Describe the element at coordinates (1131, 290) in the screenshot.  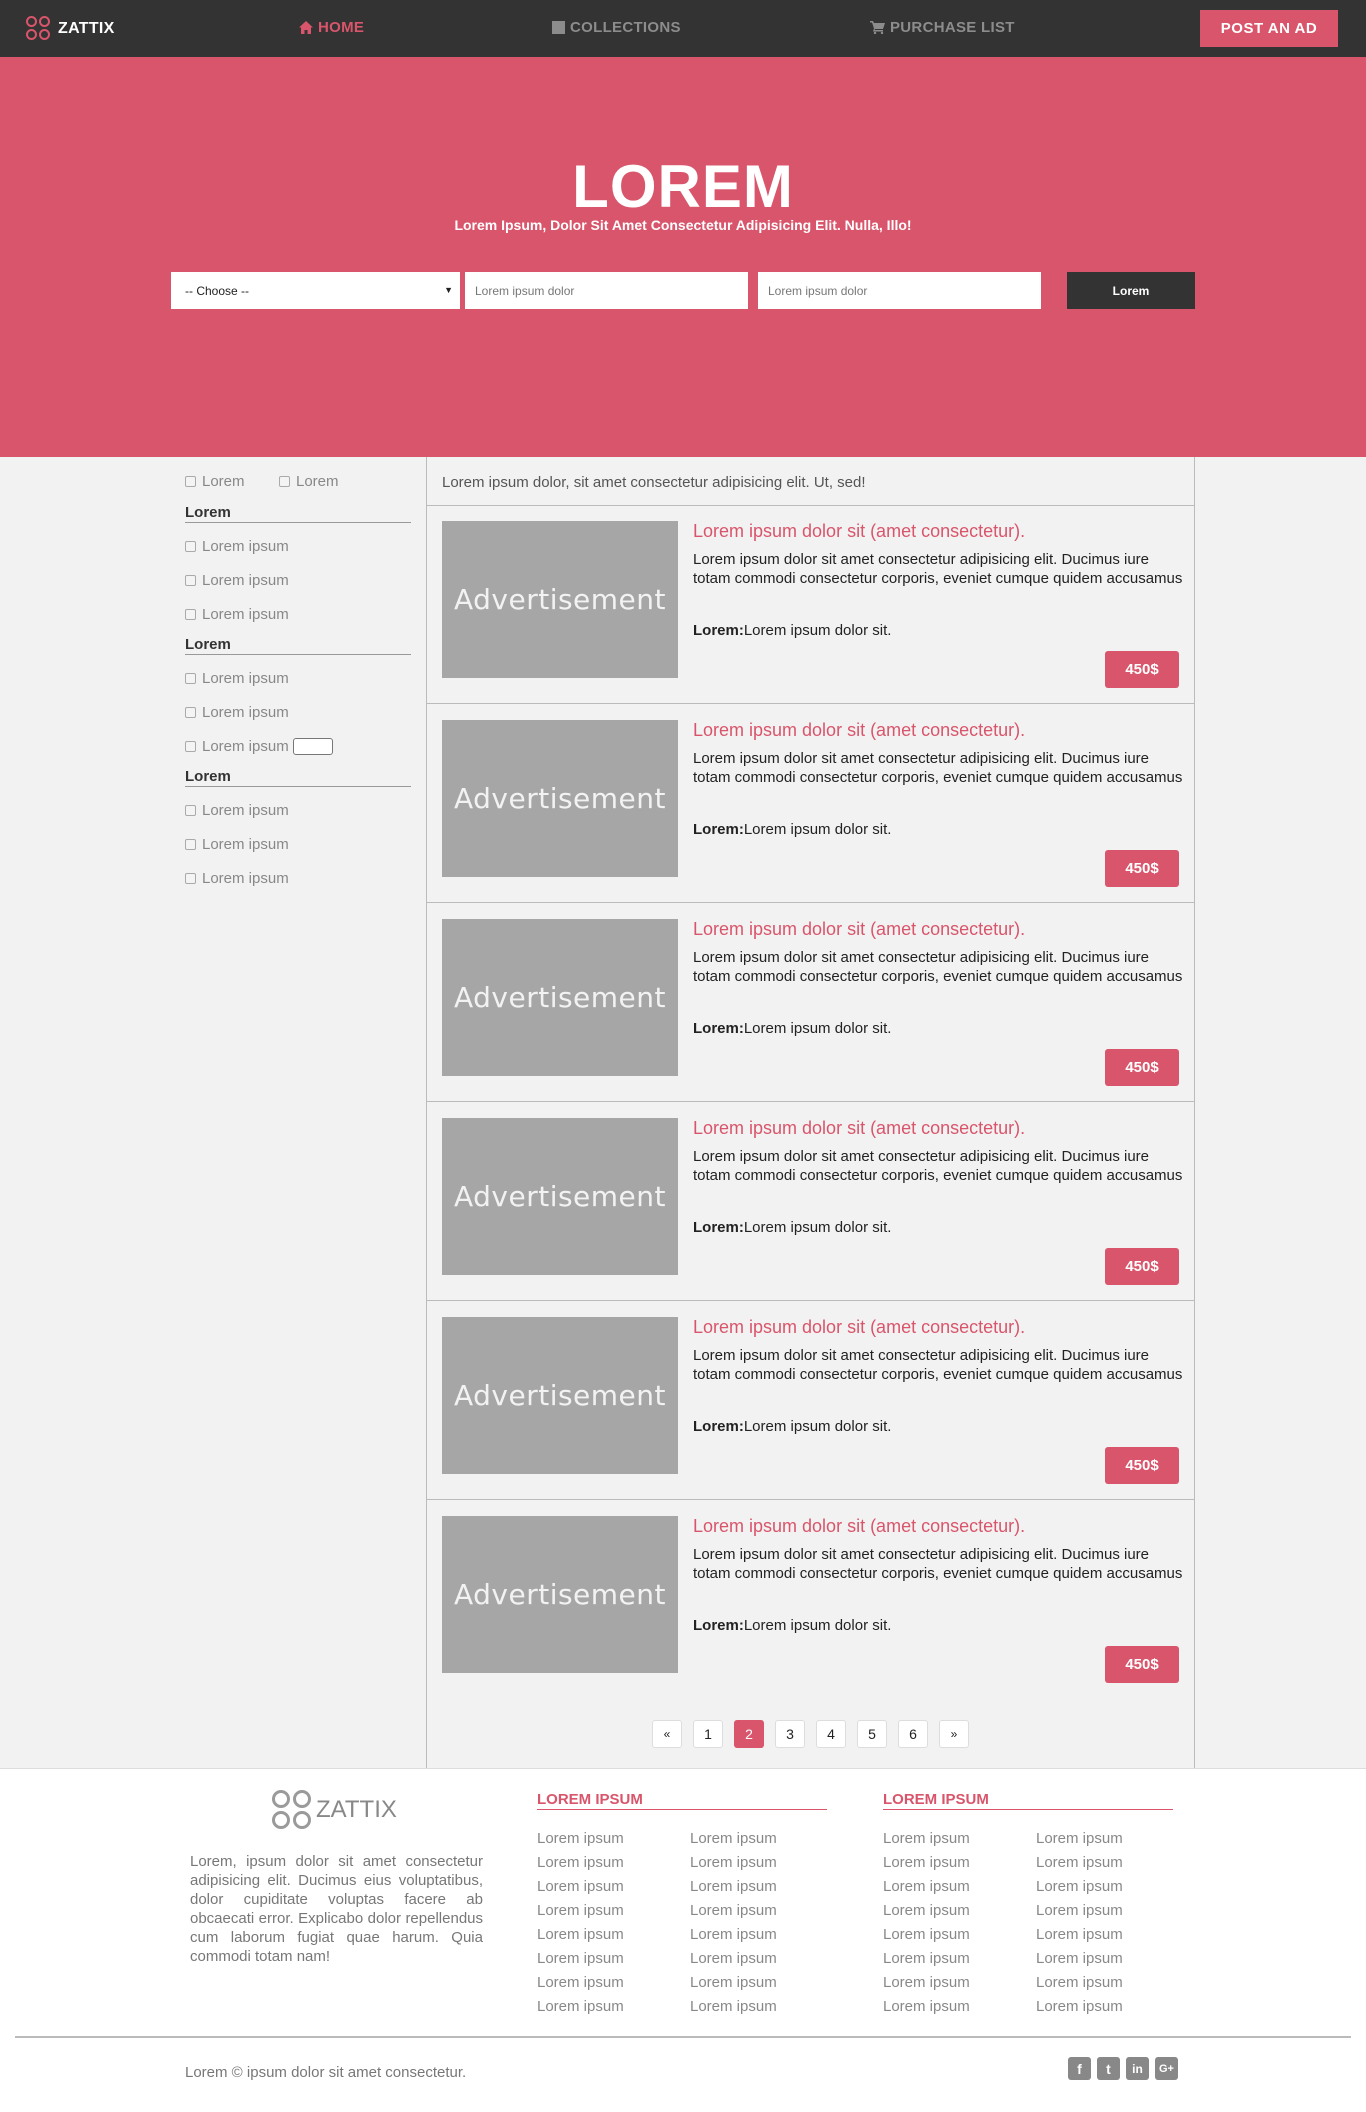
I see `search-button: Lorem` at that location.